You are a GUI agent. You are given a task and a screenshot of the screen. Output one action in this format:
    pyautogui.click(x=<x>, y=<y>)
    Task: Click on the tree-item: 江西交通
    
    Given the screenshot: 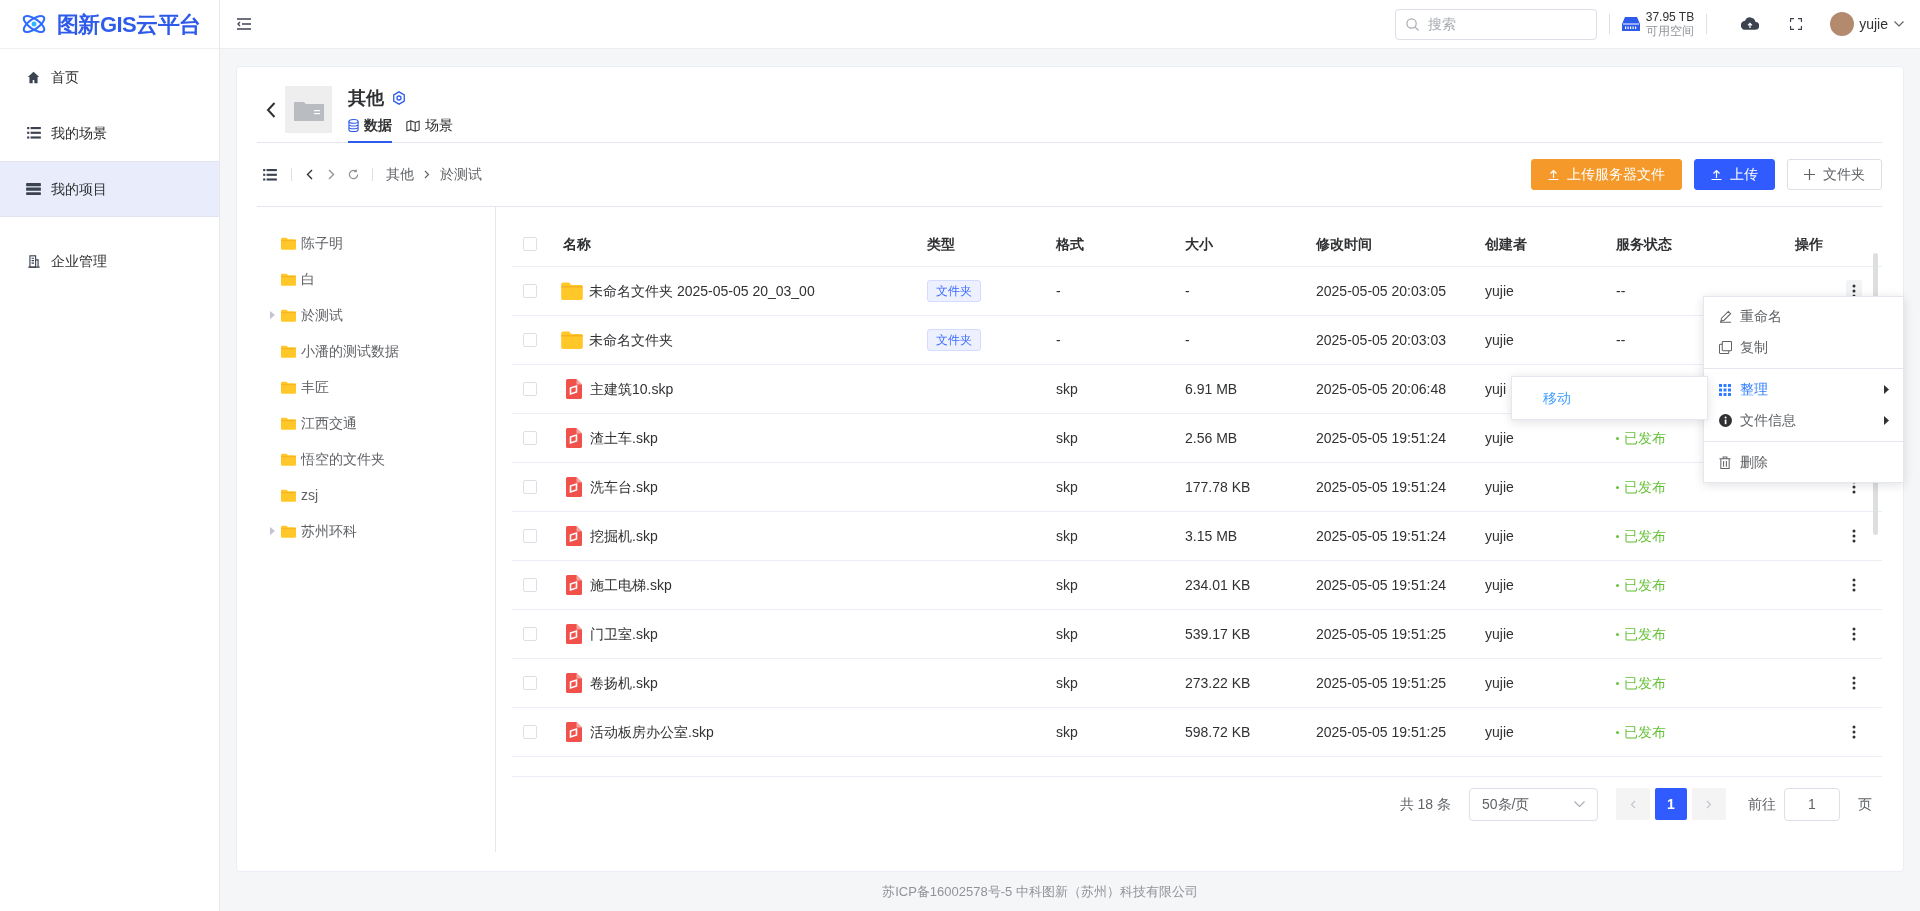 What is the action you would take?
    pyautogui.click(x=379, y=423)
    